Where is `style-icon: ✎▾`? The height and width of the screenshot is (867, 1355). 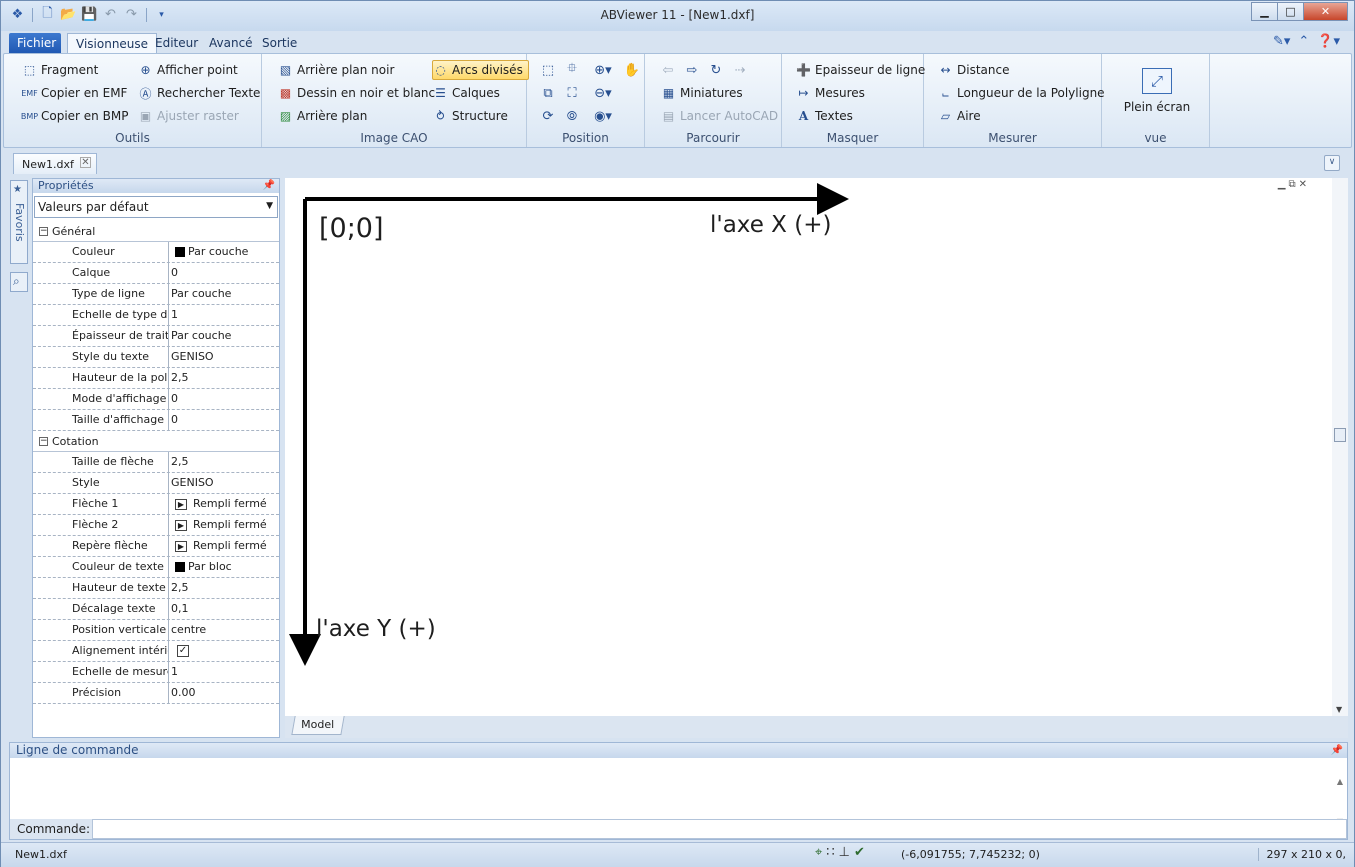
style-icon: ✎▾ is located at coordinates (1281, 41).